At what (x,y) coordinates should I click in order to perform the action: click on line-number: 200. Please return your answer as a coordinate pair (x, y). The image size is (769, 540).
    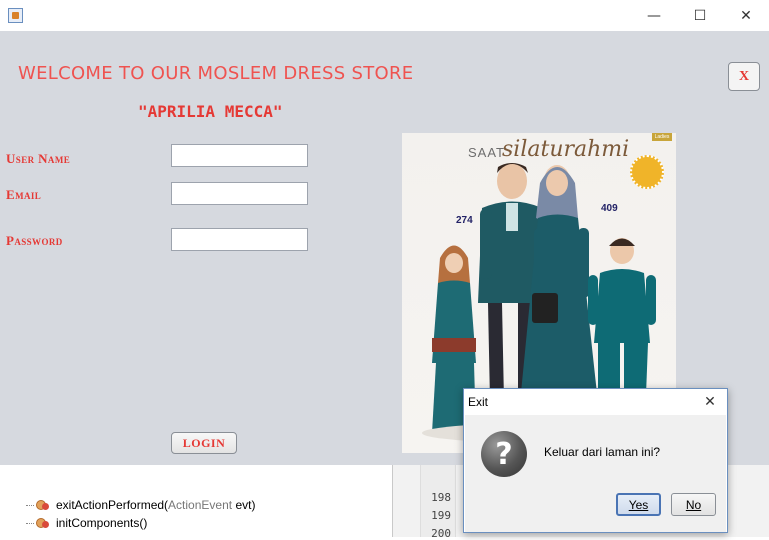
    Looking at the image, I should click on (441, 533).